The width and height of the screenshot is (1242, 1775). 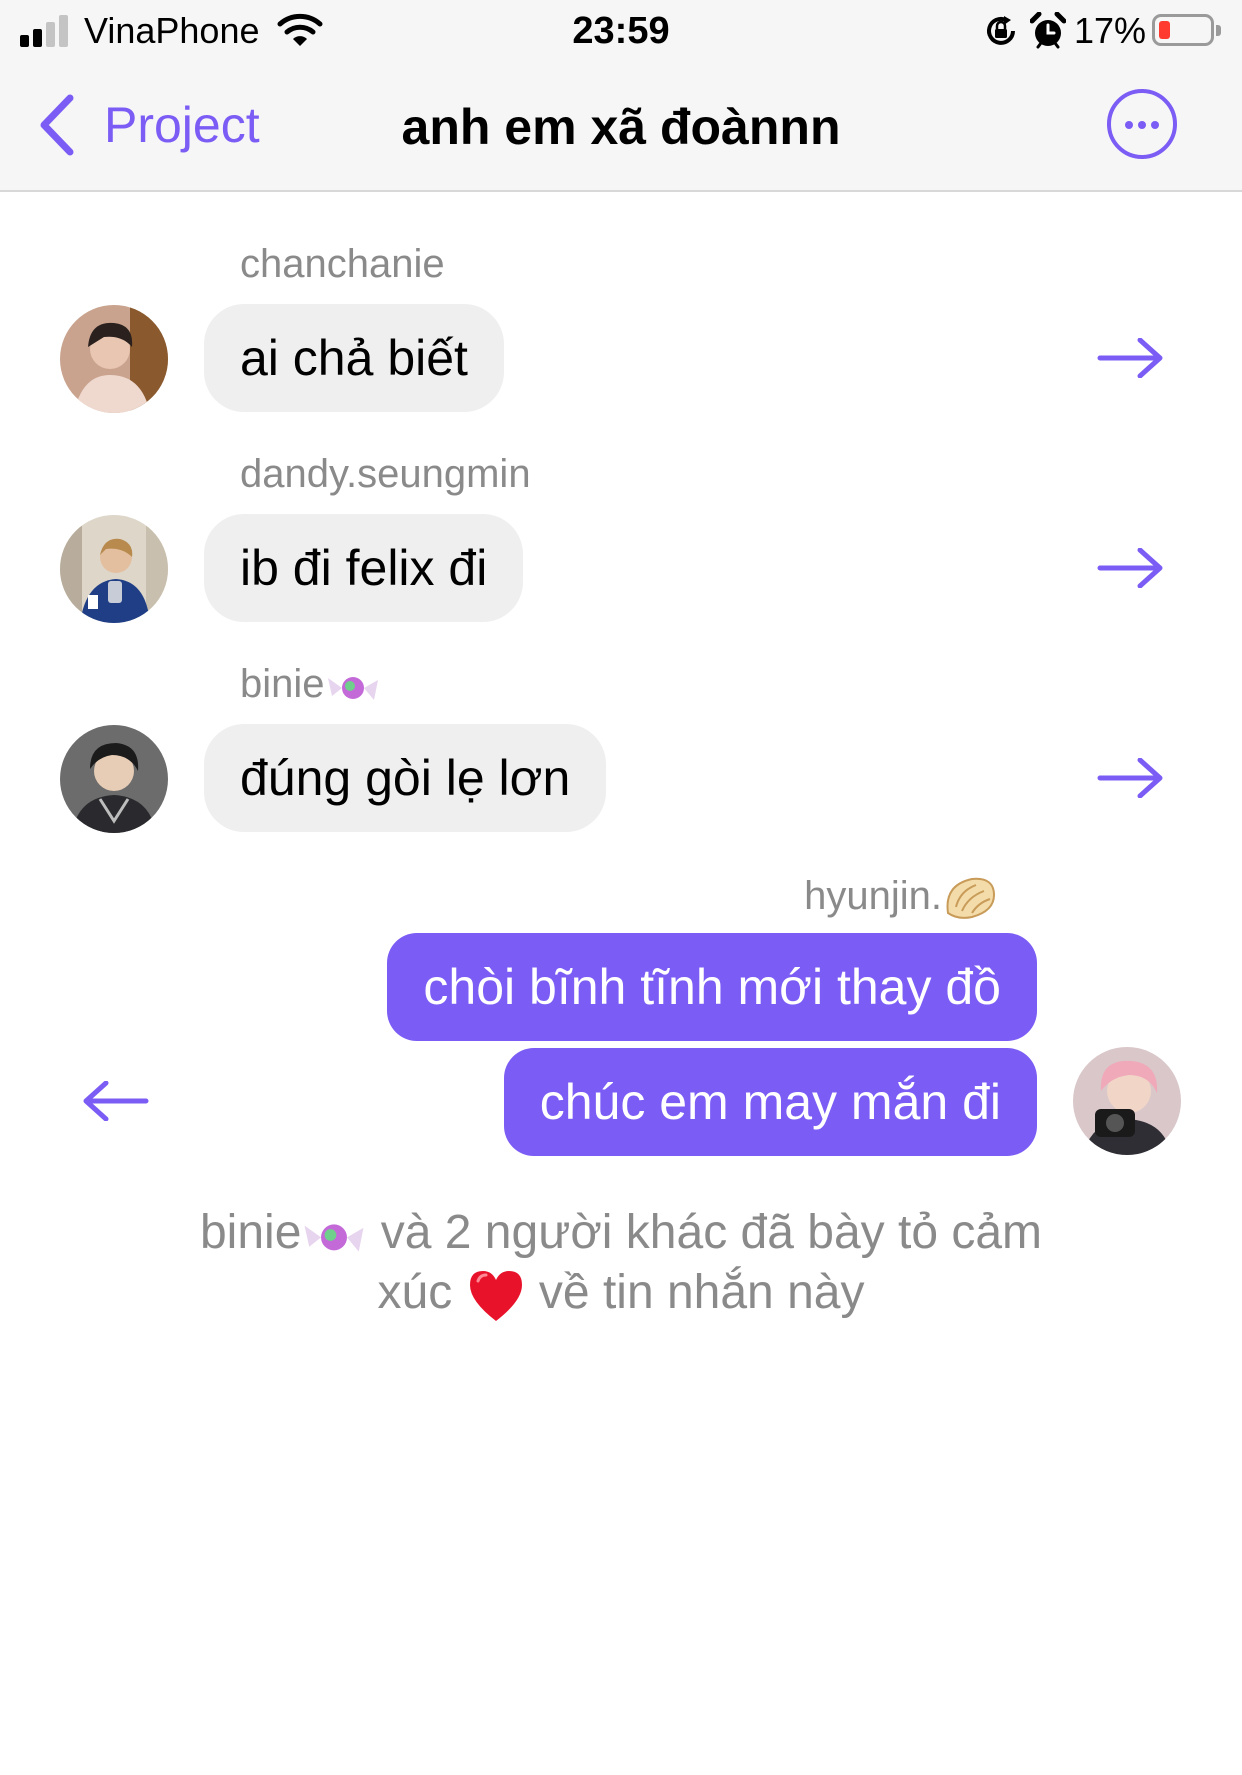 I want to click on navigation-bar: Project anh em xã đoànnn, so click(x=621, y=127).